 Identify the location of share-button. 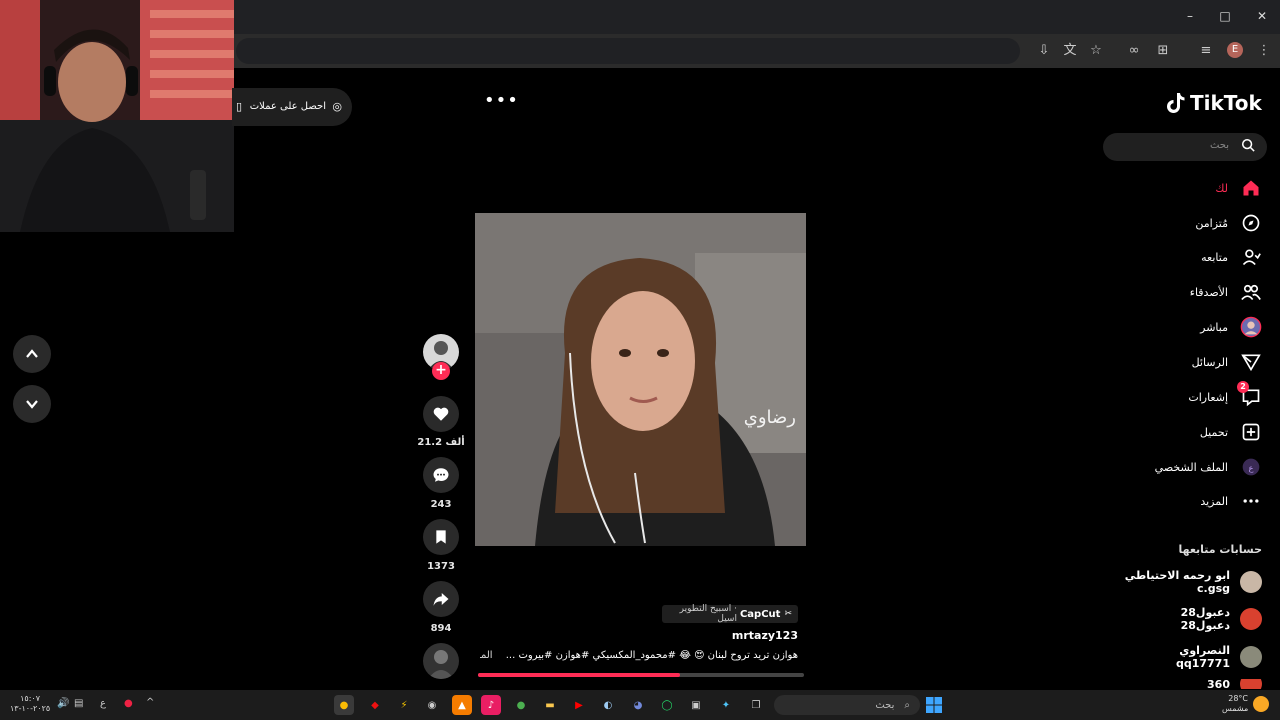
(441, 599).